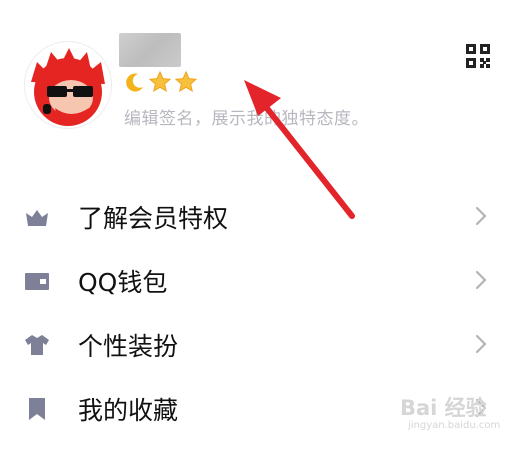 This screenshot has height=450, width=520. I want to click on menu-item-label: QQ钱包, so click(123, 282).